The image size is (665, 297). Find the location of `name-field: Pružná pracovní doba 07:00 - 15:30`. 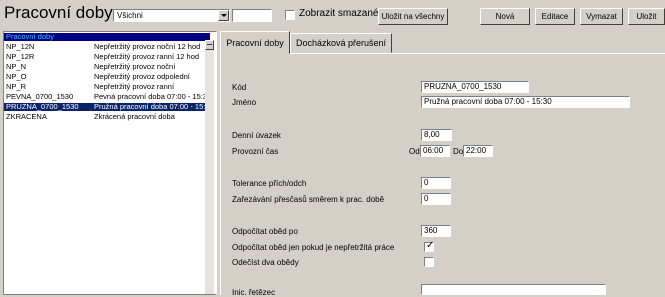

name-field: Pružná pracovní doba 07:00 - 15:30 is located at coordinates (525, 102).